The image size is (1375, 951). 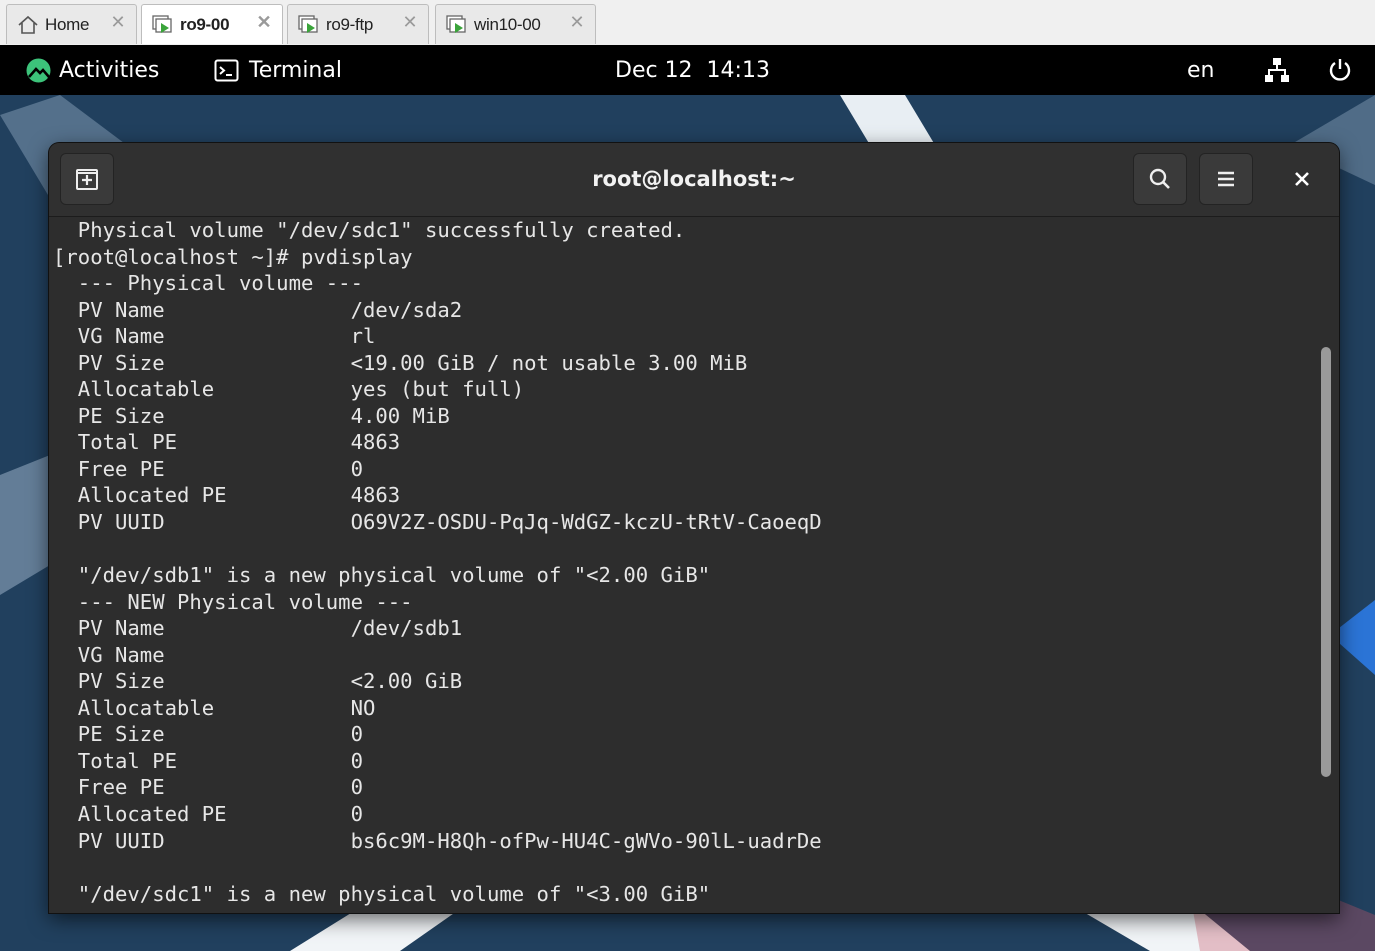 I want to click on terminal-line: PV Name /dev/sda2, so click(x=258, y=309).